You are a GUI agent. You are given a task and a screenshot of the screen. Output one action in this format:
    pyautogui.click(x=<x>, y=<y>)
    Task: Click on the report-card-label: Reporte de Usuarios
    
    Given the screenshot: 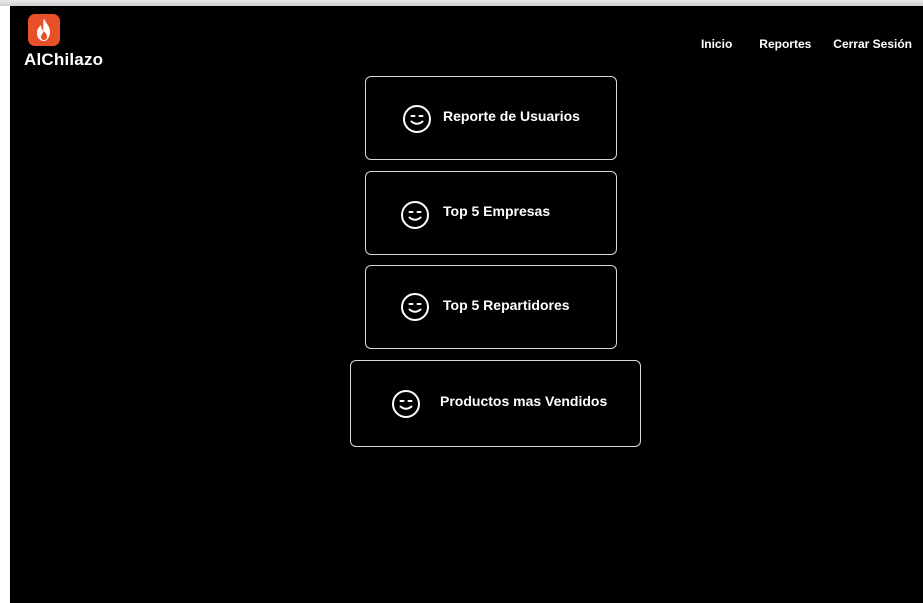 What is the action you would take?
    pyautogui.click(x=511, y=116)
    